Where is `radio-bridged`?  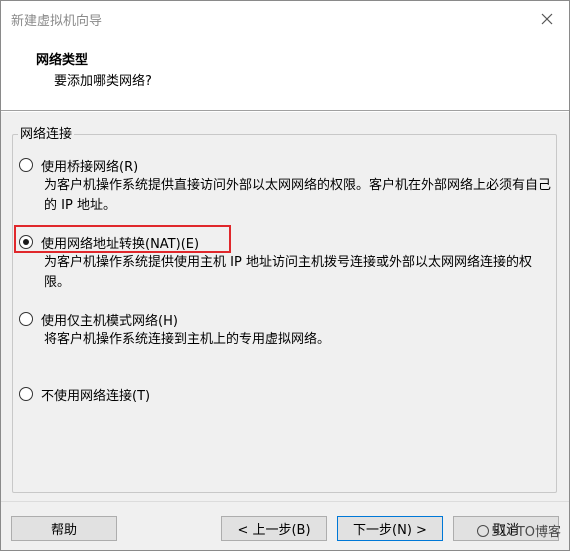
radio-bridged is located at coordinates (26, 165).